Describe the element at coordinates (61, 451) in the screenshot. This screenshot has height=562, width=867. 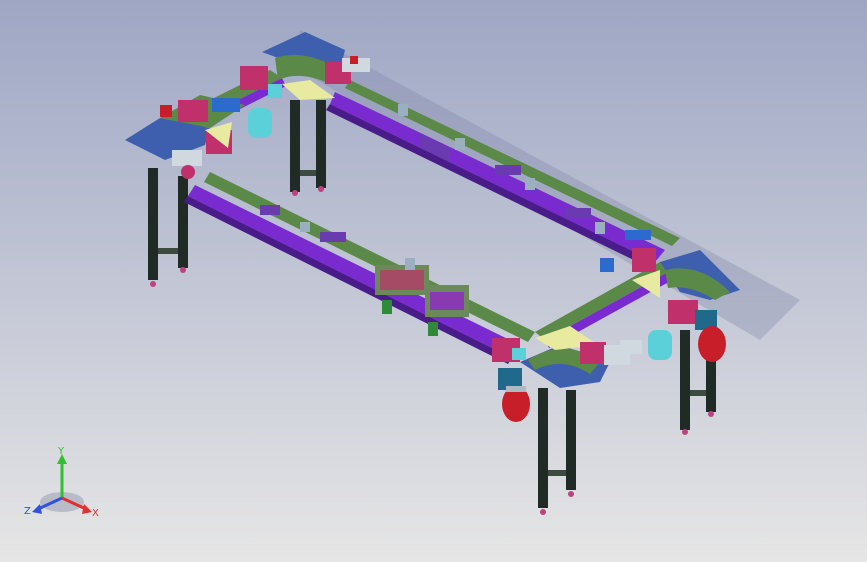
I see `triad-y-label: Y` at that location.